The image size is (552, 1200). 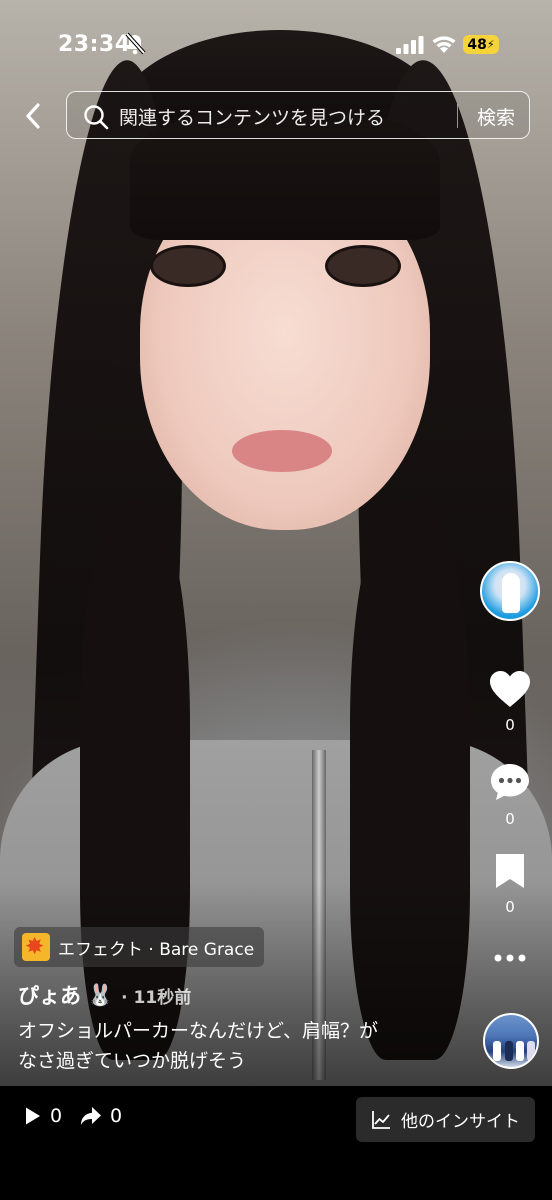 What do you see at coordinates (228, 1046) in the screenshot?
I see `post-caption: オフショルパーカーなんだけど、肩幅？が なさ過ぎていつか脱げそう` at bounding box center [228, 1046].